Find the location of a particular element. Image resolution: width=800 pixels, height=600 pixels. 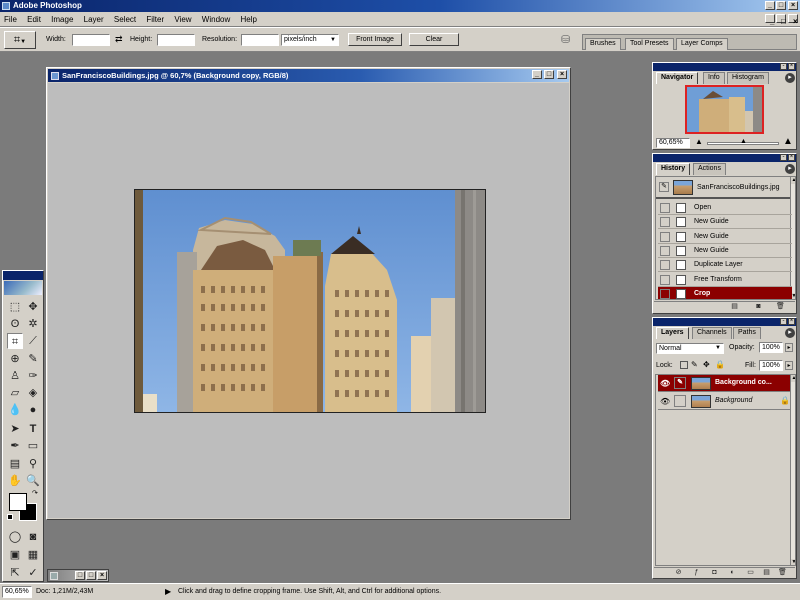

quick-mask-mode-icon: ◙ is located at coordinates (33, 537).